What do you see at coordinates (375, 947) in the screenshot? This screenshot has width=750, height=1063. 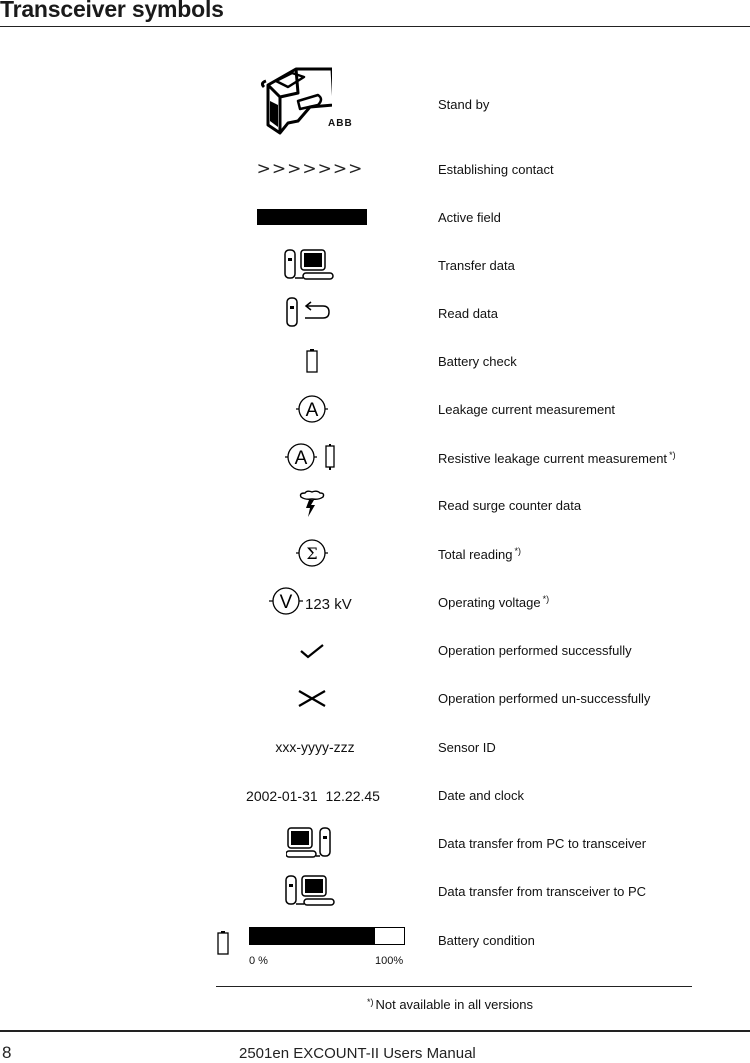 I see `symbol-row-battery-condition: 0 % 100% Battery condition` at bounding box center [375, 947].